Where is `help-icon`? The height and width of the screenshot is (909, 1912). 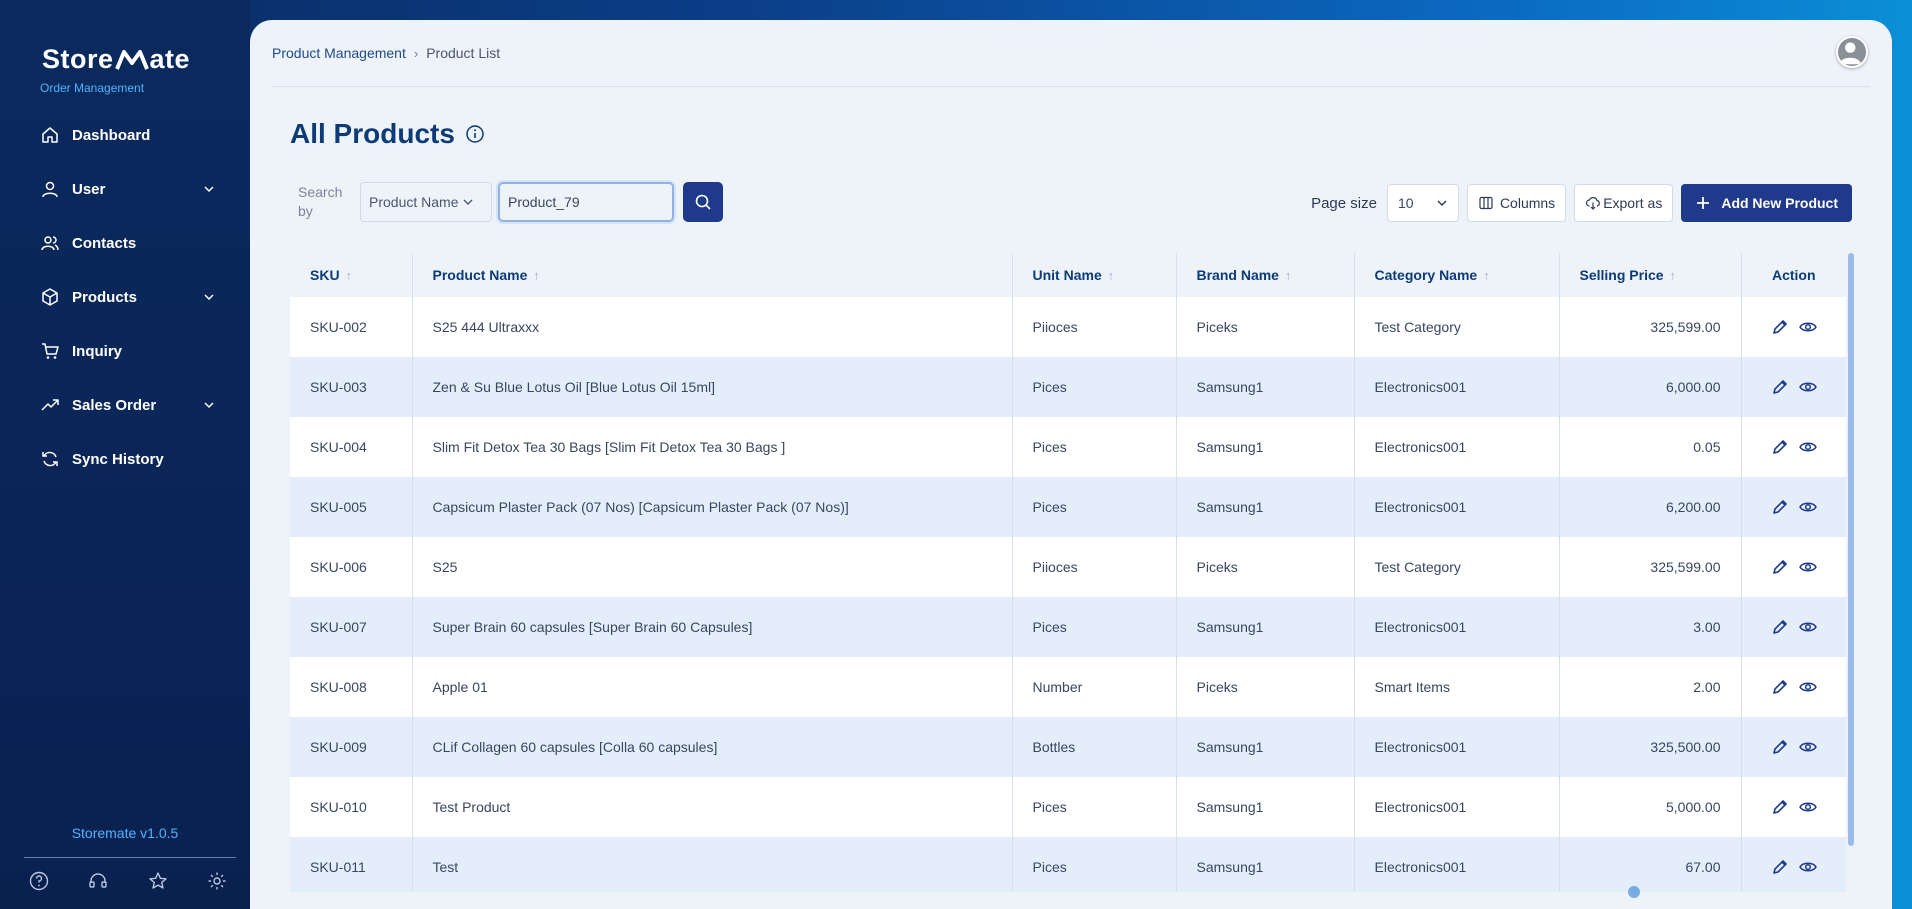 help-icon is located at coordinates (39, 881).